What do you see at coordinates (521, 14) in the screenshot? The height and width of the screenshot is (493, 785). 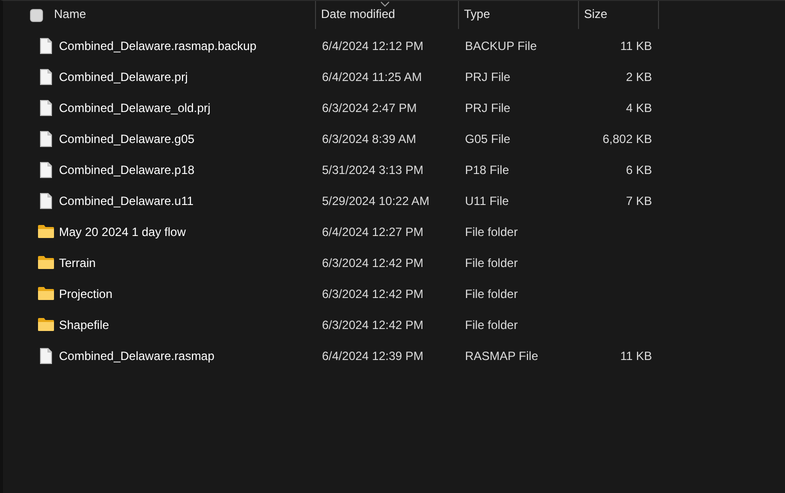 I see `column-header: Type` at bounding box center [521, 14].